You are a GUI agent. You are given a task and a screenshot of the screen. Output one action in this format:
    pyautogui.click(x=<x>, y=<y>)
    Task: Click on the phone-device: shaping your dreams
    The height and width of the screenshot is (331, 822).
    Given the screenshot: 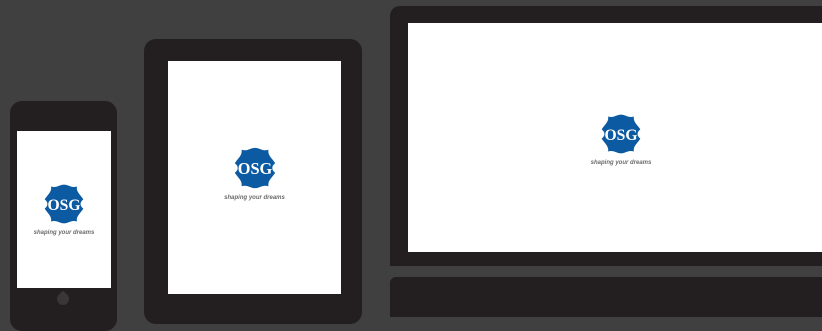 What is the action you would take?
    pyautogui.click(x=63, y=216)
    